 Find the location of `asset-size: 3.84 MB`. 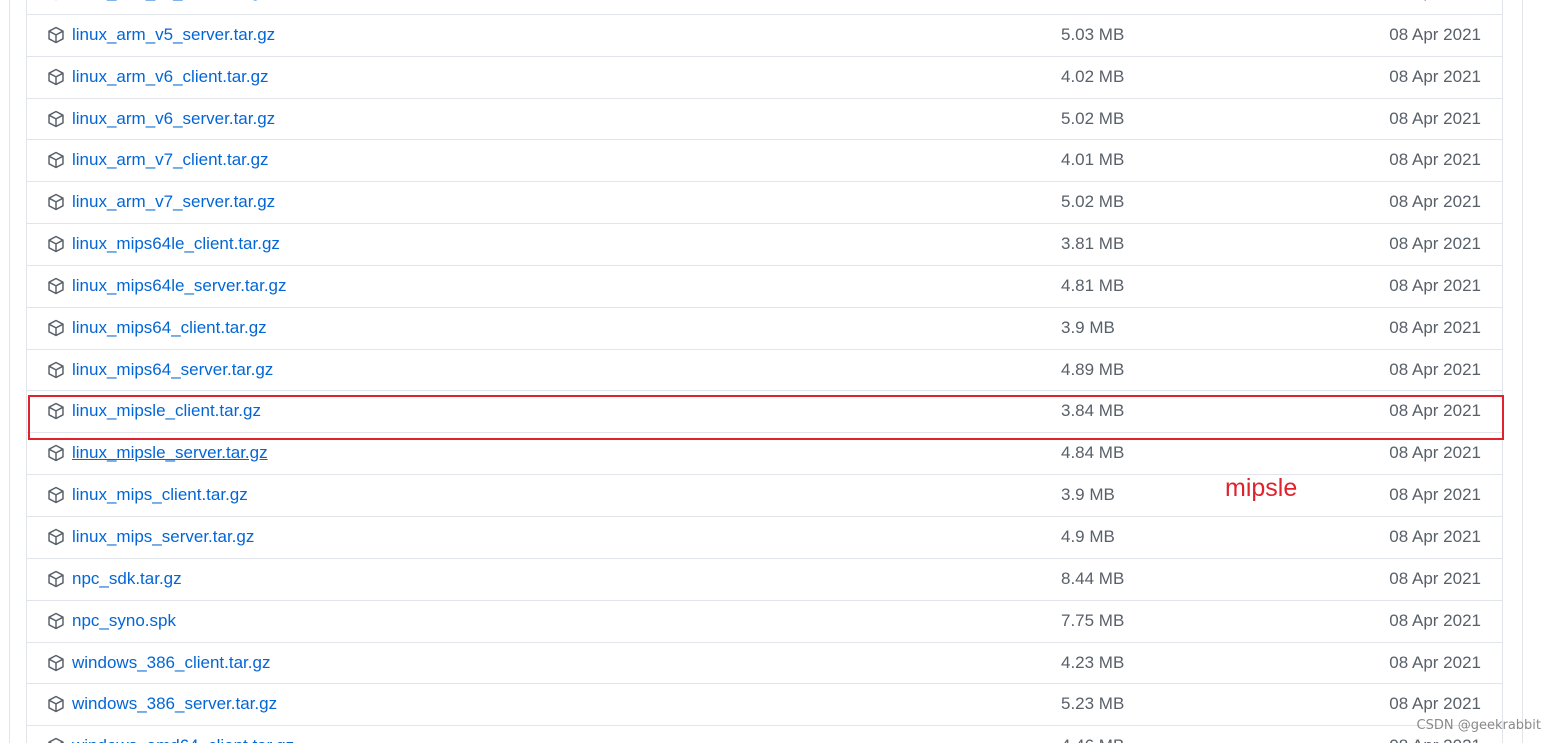

asset-size: 3.84 MB is located at coordinates (1093, 411).